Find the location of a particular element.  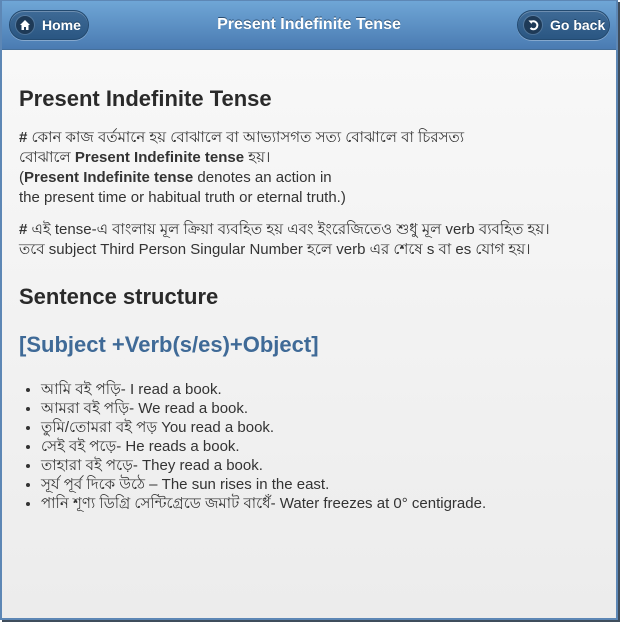

go-back-button: Go back is located at coordinates (563, 25).